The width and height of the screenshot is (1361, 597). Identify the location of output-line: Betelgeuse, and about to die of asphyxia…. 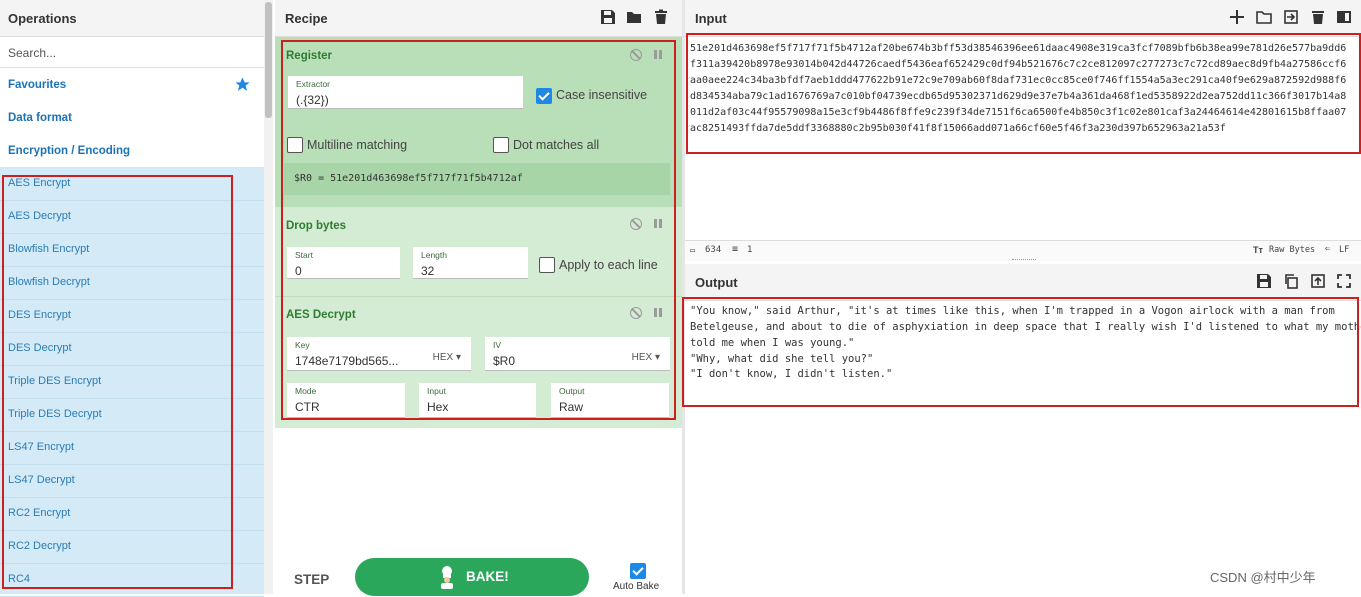
(1025, 327).